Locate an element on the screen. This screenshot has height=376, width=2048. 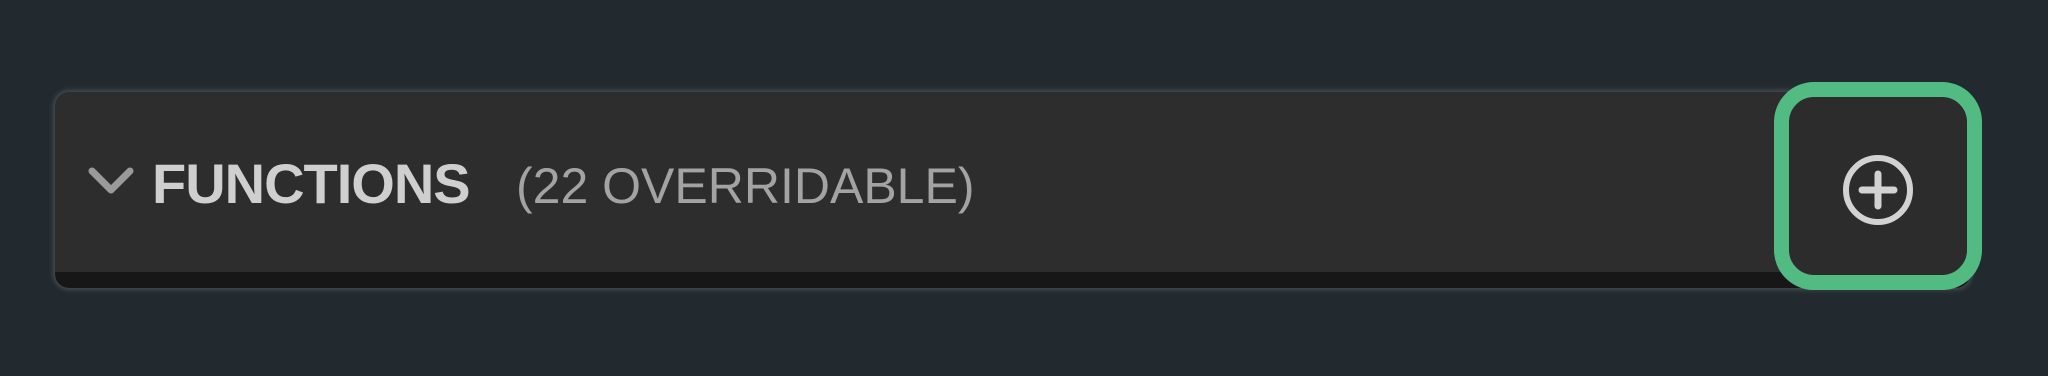
chevron-down-icon is located at coordinates (111, 181).